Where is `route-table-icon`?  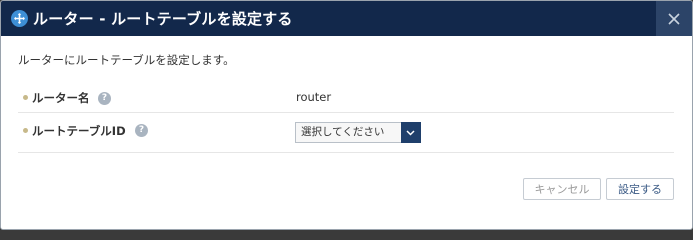
route-table-icon is located at coordinates (19, 18).